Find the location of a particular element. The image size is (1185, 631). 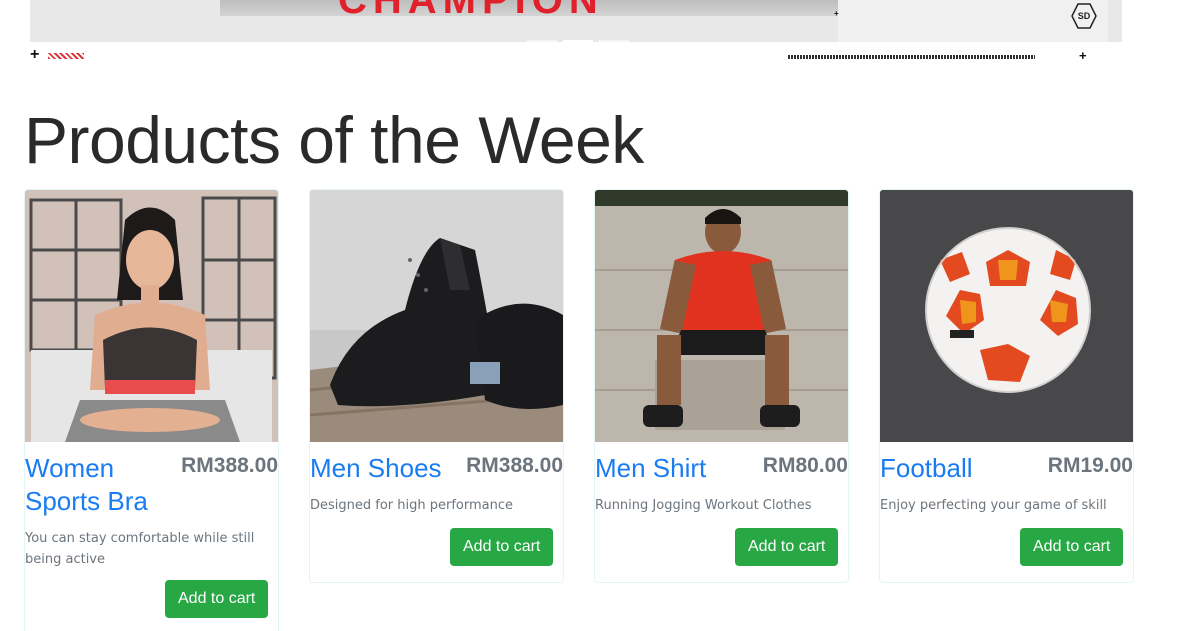

banner-side-panel is located at coordinates (973, 21).